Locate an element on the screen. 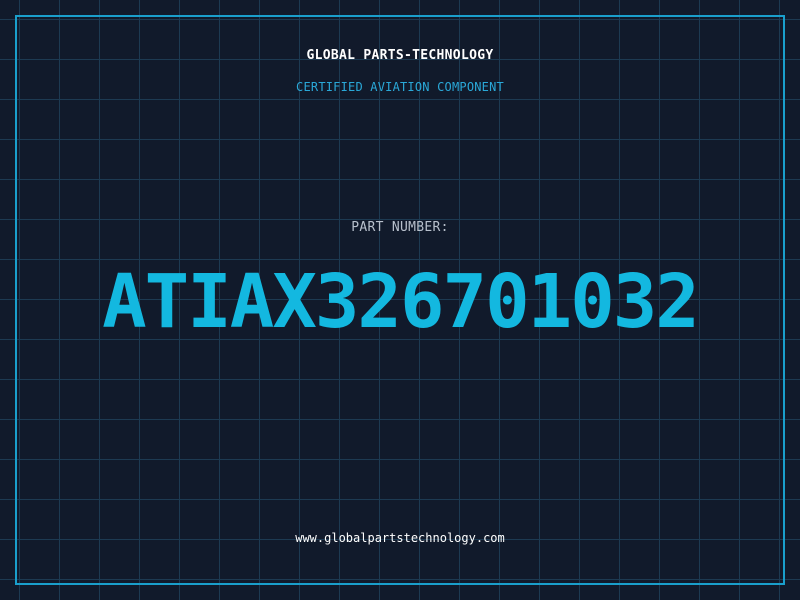  tagline: CERTIFIED AVIATION COMPONENT is located at coordinates (400, 87).